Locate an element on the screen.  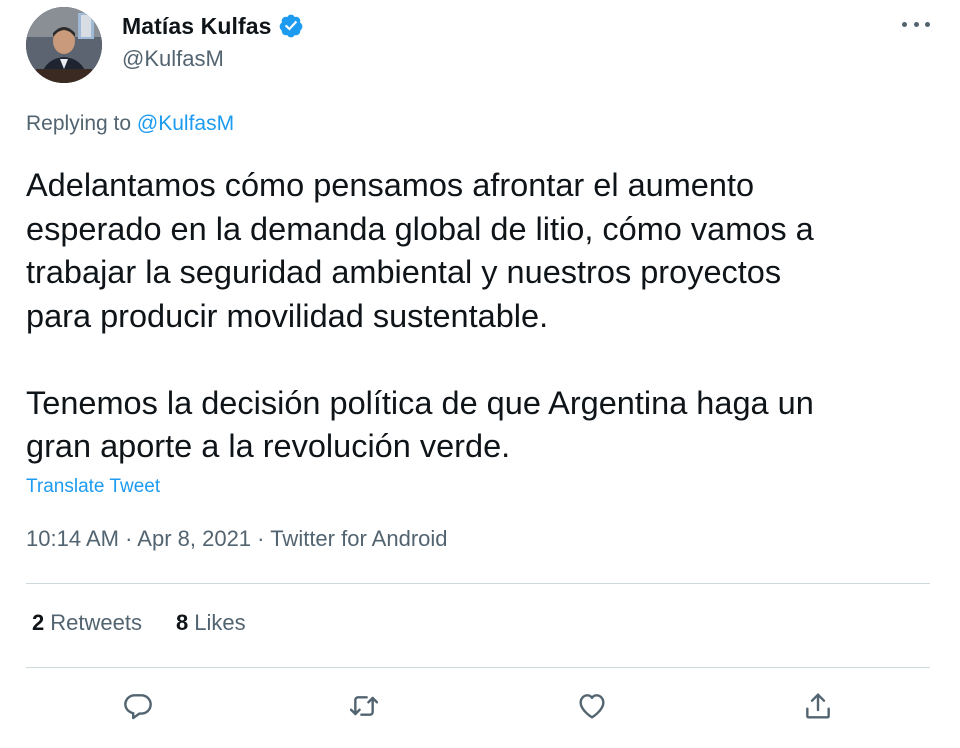
avatar-image is located at coordinates (64, 45).